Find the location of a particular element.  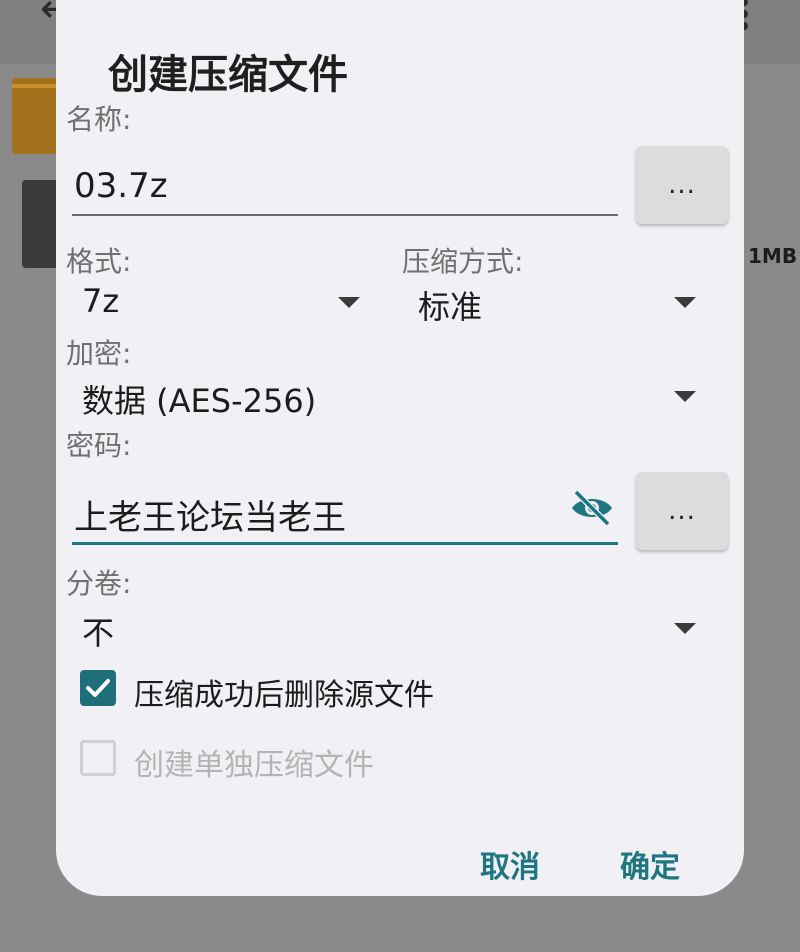

delete-source-label: 压缩成功后删除源文件 is located at coordinates (284, 692).